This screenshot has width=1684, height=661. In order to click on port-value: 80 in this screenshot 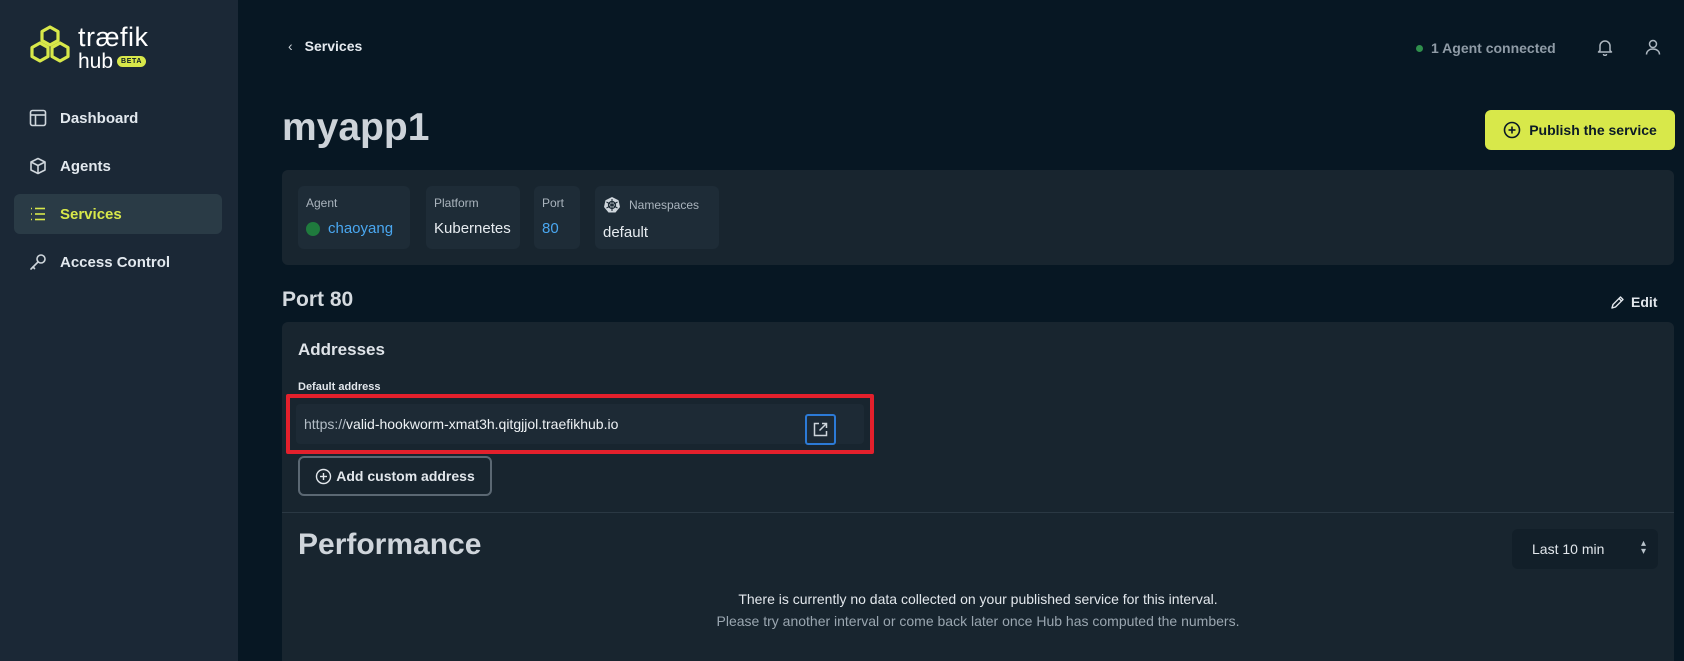, I will do `click(557, 228)`.